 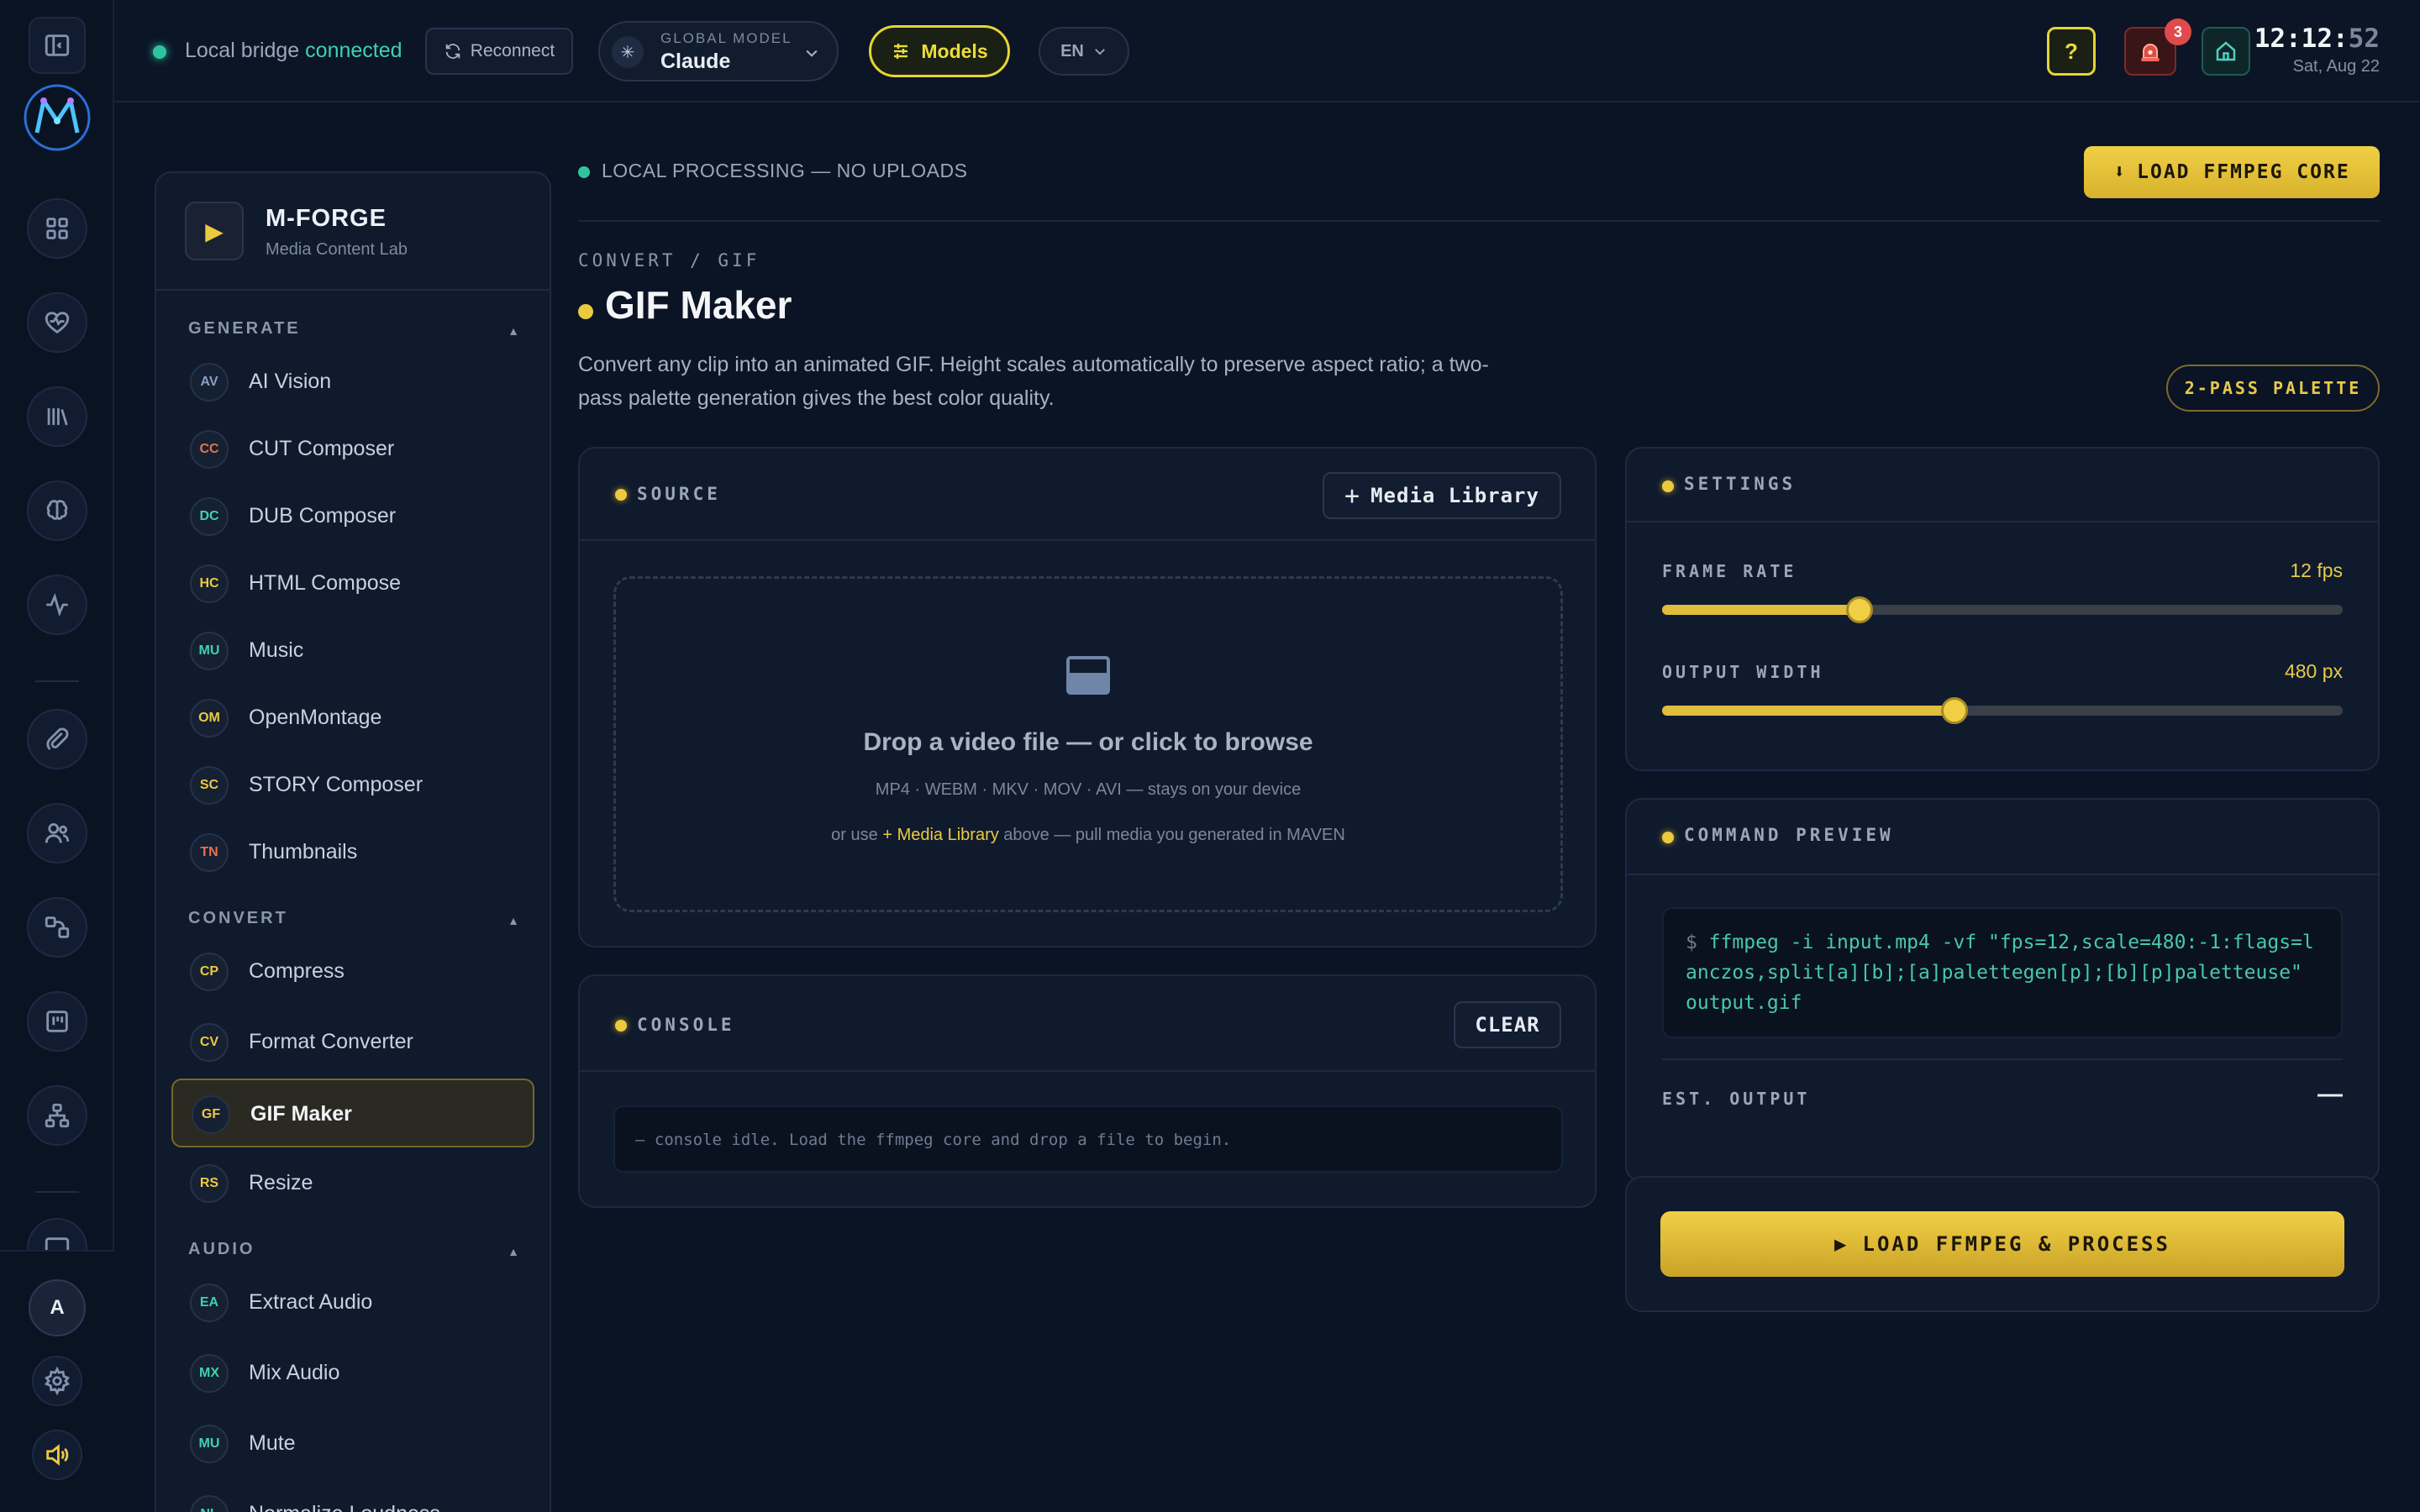 What do you see at coordinates (57, 228) in the screenshot?
I see `grid-icon` at bounding box center [57, 228].